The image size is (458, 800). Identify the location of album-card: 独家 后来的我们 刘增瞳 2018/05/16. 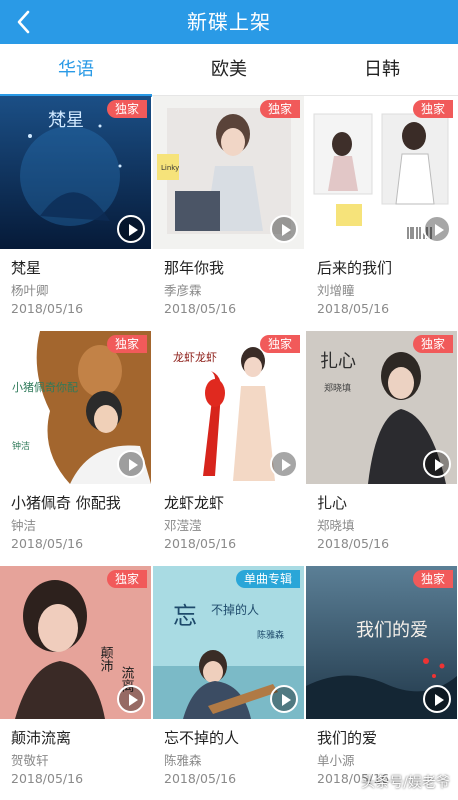
(381, 212).